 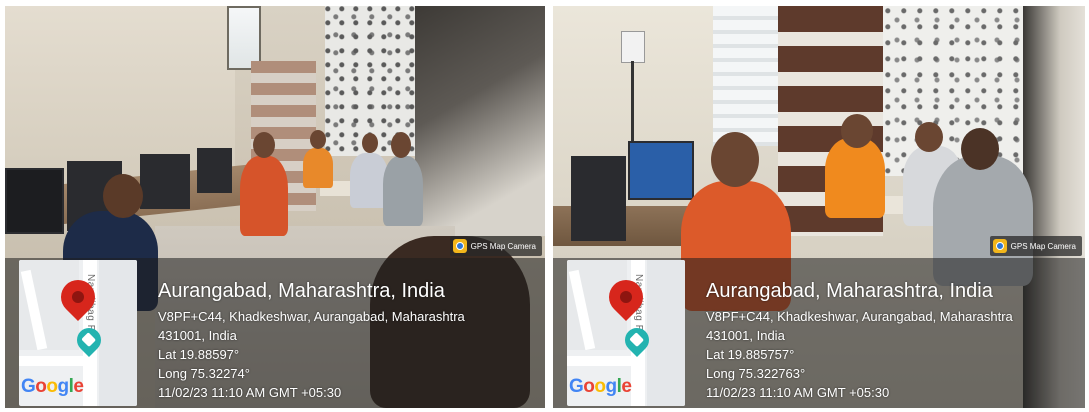 What do you see at coordinates (745, 76) in the screenshot?
I see `window` at bounding box center [745, 76].